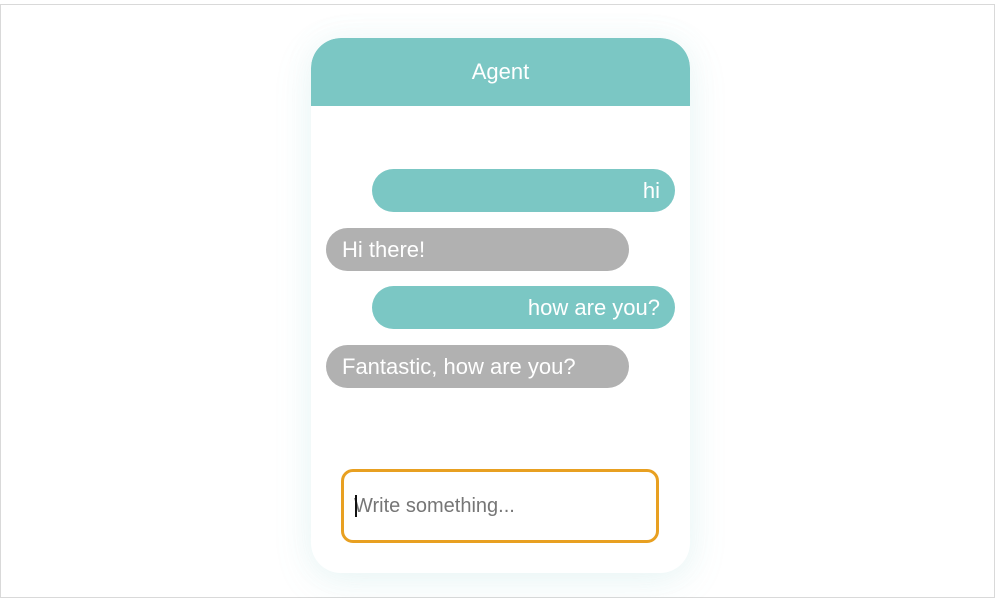 Image resolution: width=995 pixels, height=598 pixels. I want to click on message-text: Fantastic, how are you?, so click(459, 366).